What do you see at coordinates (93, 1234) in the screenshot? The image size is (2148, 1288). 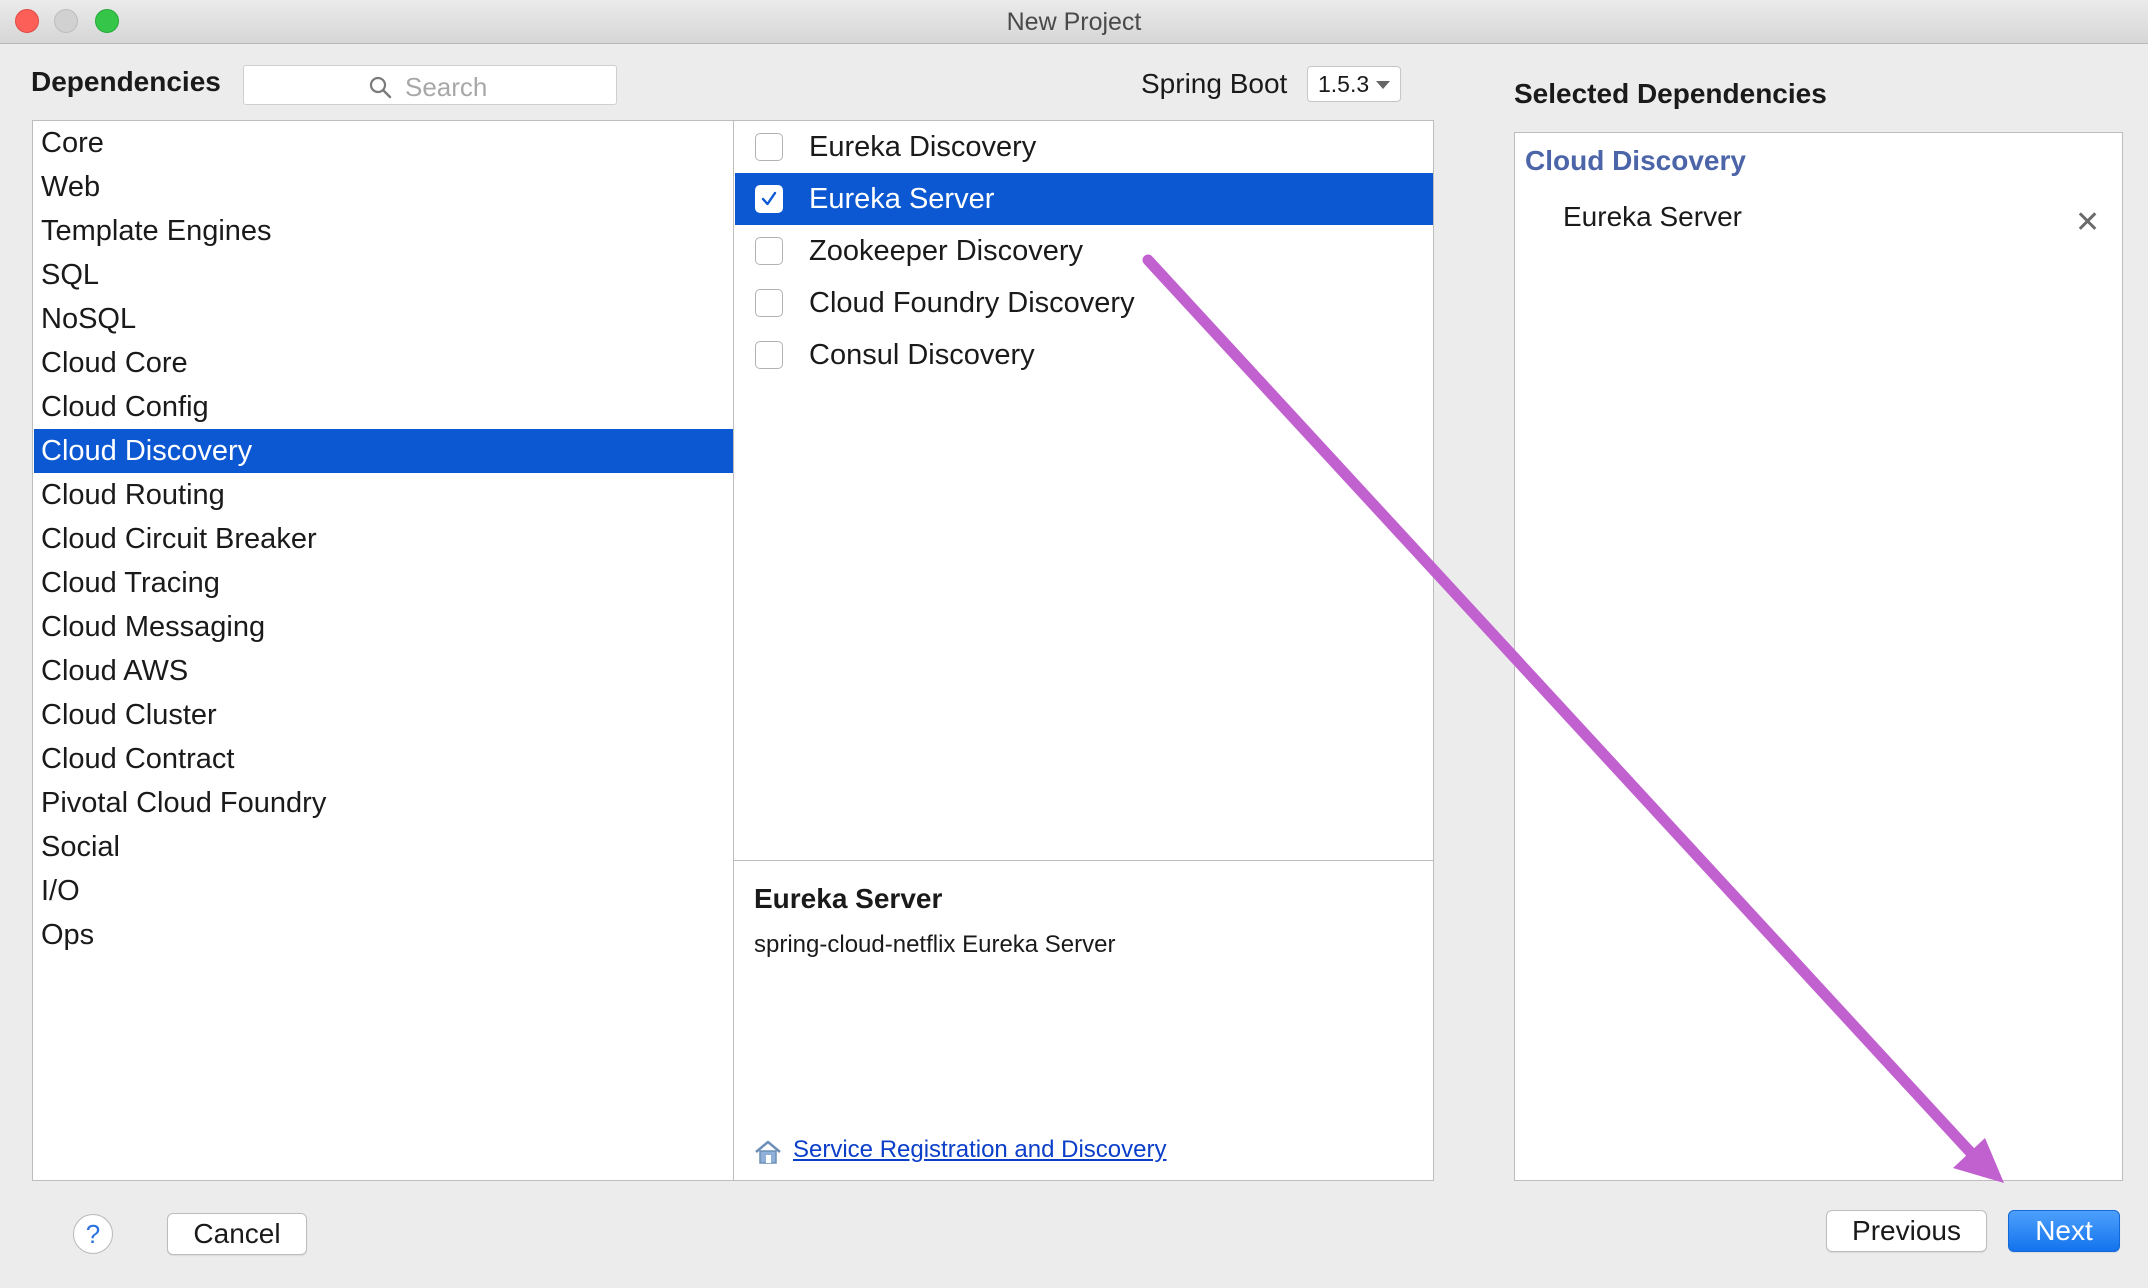 I see `help-button: ?` at bounding box center [93, 1234].